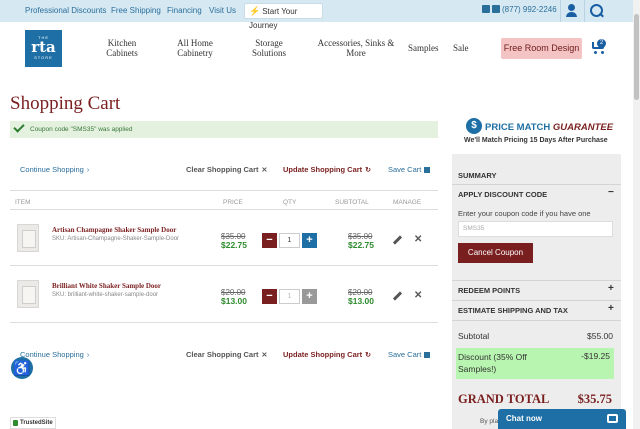 This screenshot has height=429, width=640. Describe the element at coordinates (595, 356) in the screenshot. I see `discount-value: -$19.25` at that location.